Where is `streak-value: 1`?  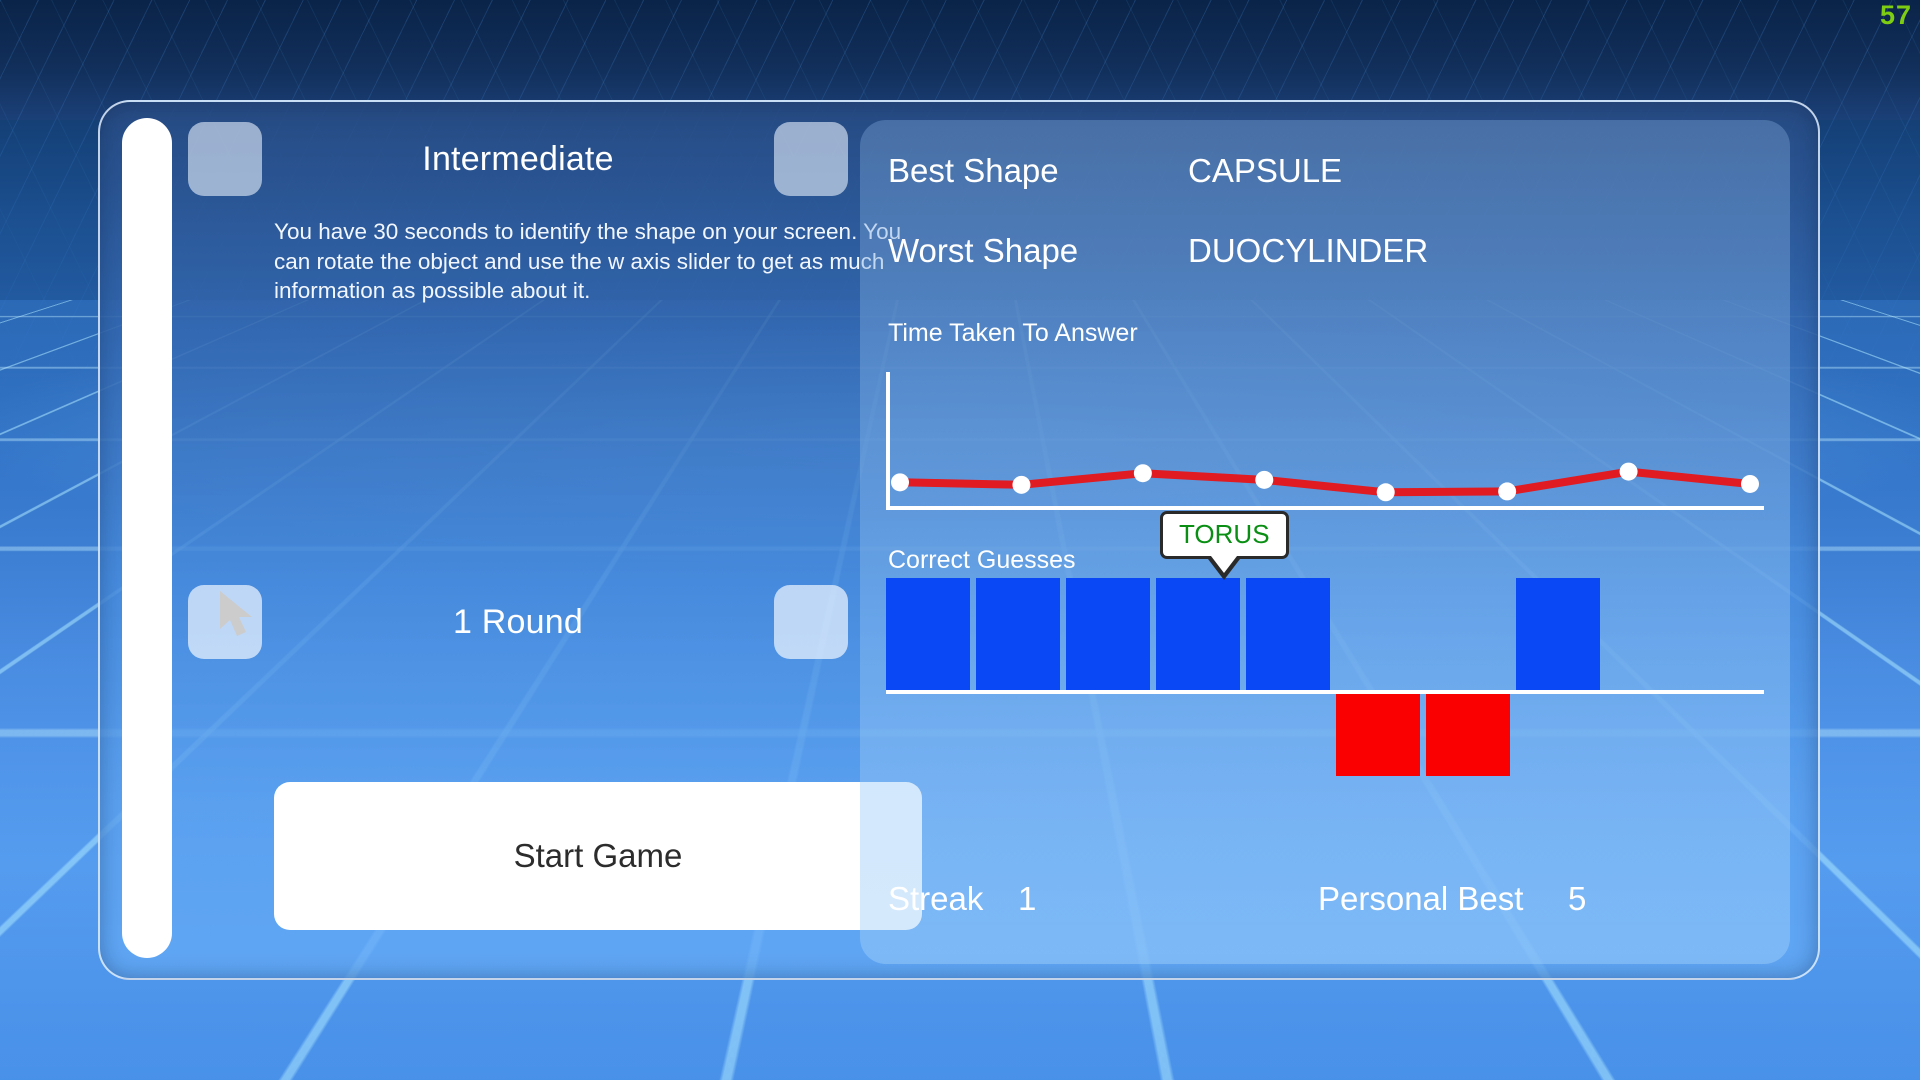 streak-value: 1 is located at coordinates (1027, 898).